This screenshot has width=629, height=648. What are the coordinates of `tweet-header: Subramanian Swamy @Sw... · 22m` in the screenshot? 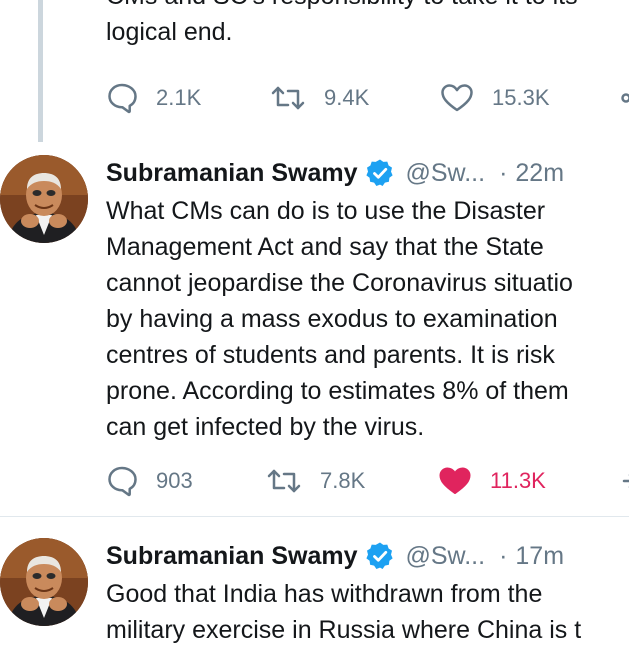 It's located at (335, 173).